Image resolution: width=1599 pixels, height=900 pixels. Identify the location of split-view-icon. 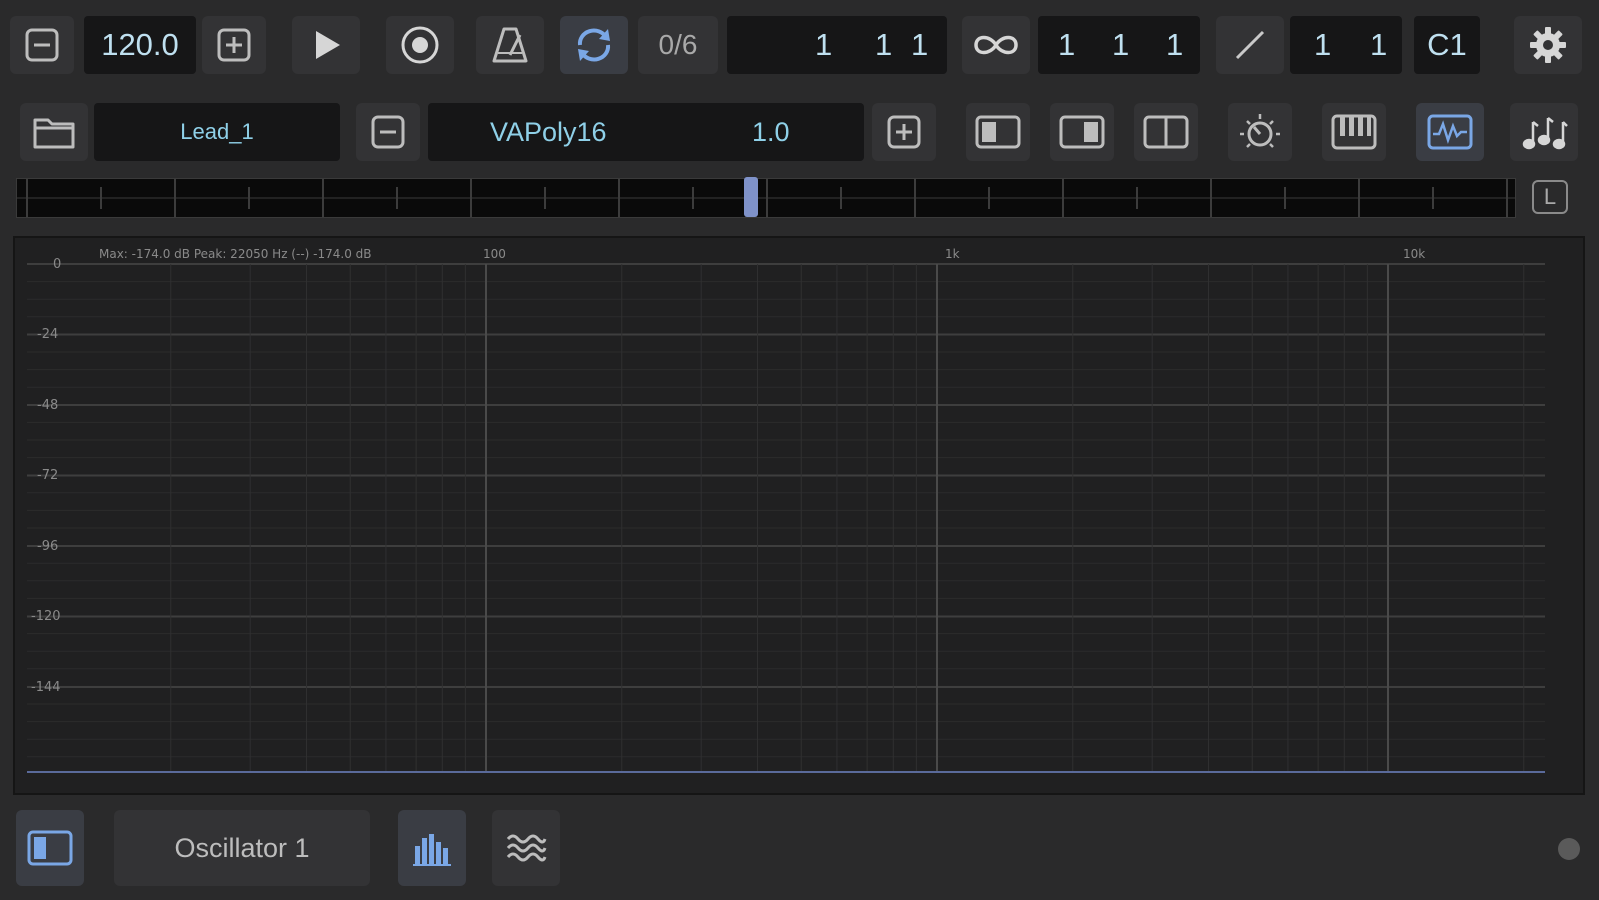
(1166, 132).